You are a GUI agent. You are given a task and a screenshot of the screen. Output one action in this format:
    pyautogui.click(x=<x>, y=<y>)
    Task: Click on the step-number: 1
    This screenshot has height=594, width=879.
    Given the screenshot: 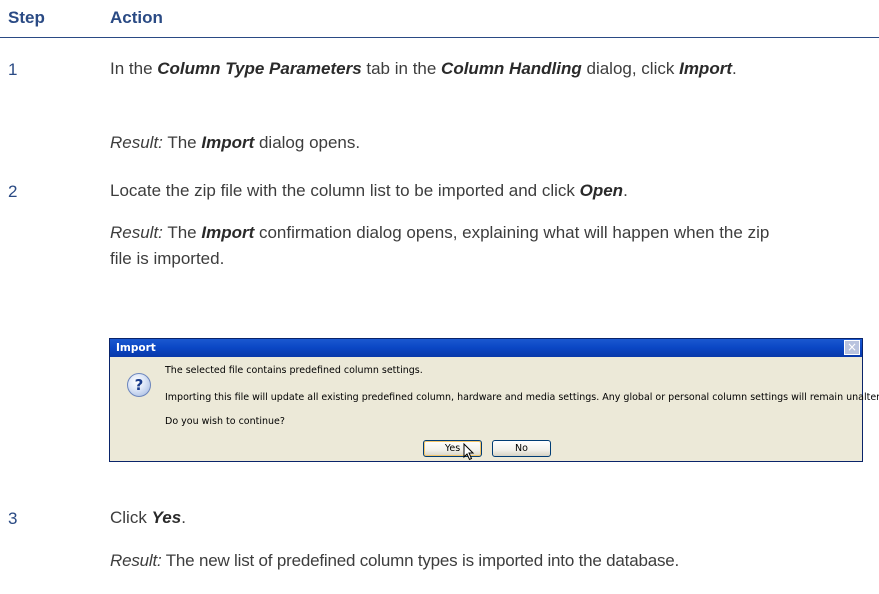 What is the action you would take?
    pyautogui.click(x=13, y=69)
    